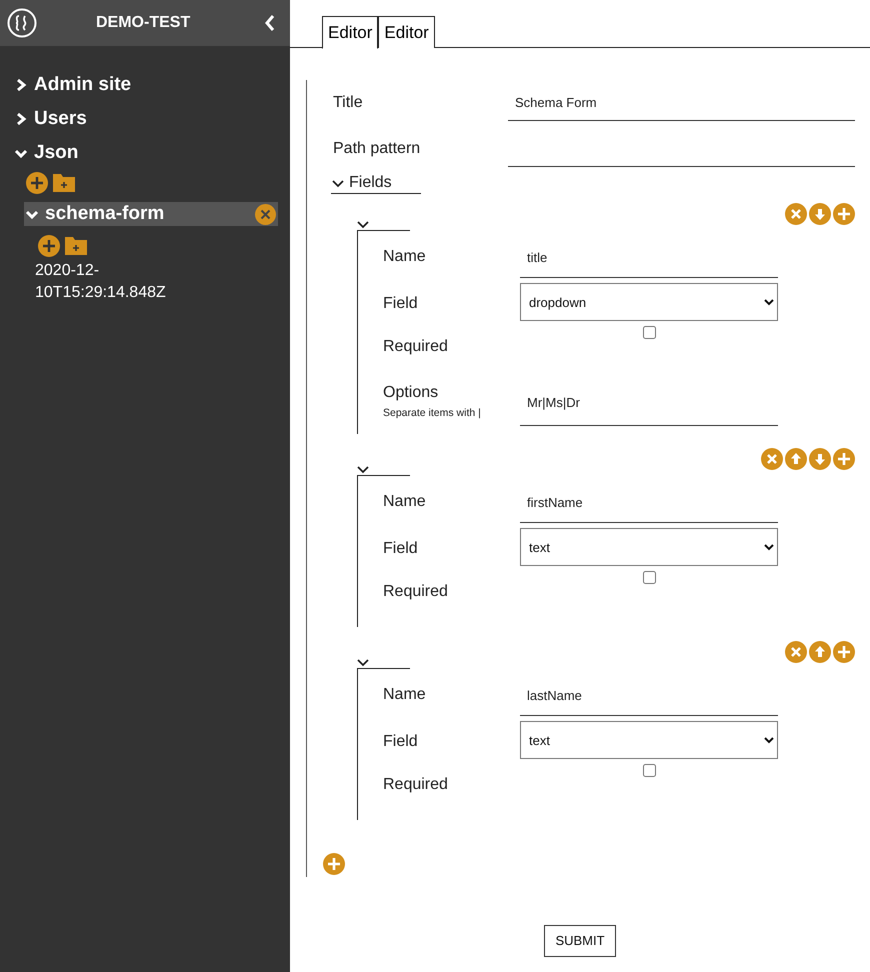 The width and height of the screenshot is (870, 972). Describe the element at coordinates (22, 23) in the screenshot. I see `logo-icon` at that location.